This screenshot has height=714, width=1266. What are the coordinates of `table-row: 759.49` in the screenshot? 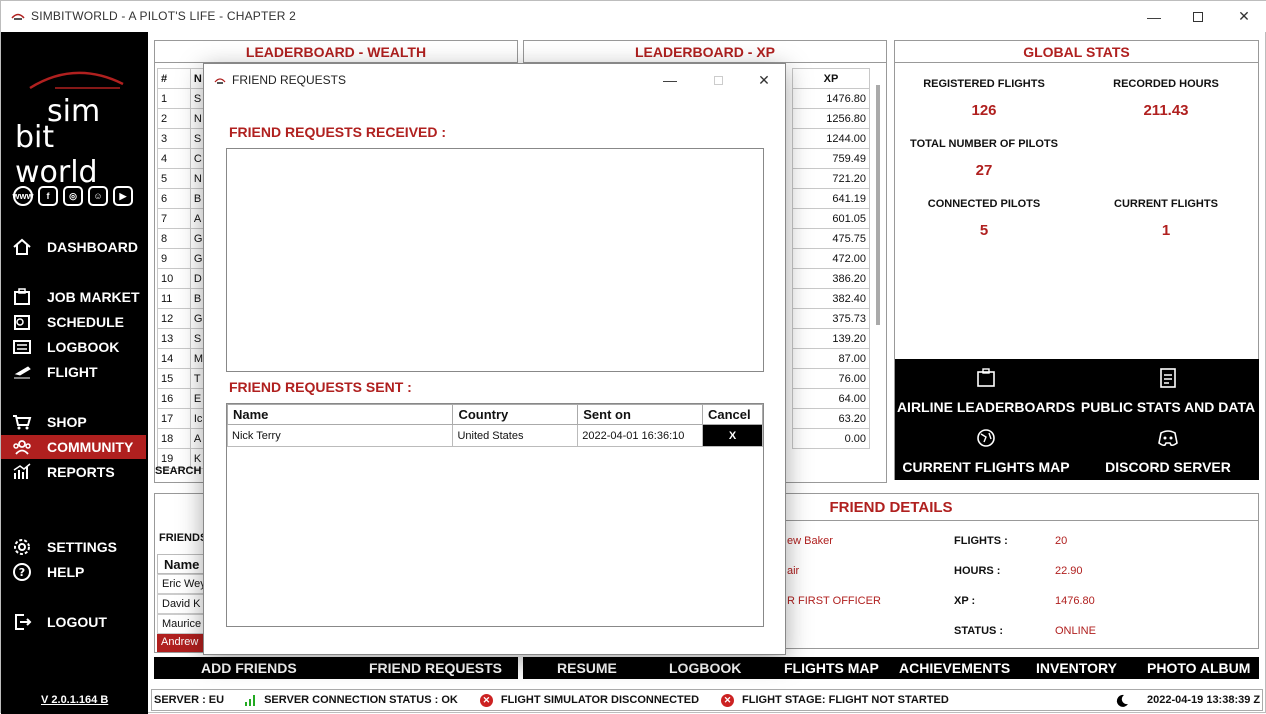 It's located at (831, 158).